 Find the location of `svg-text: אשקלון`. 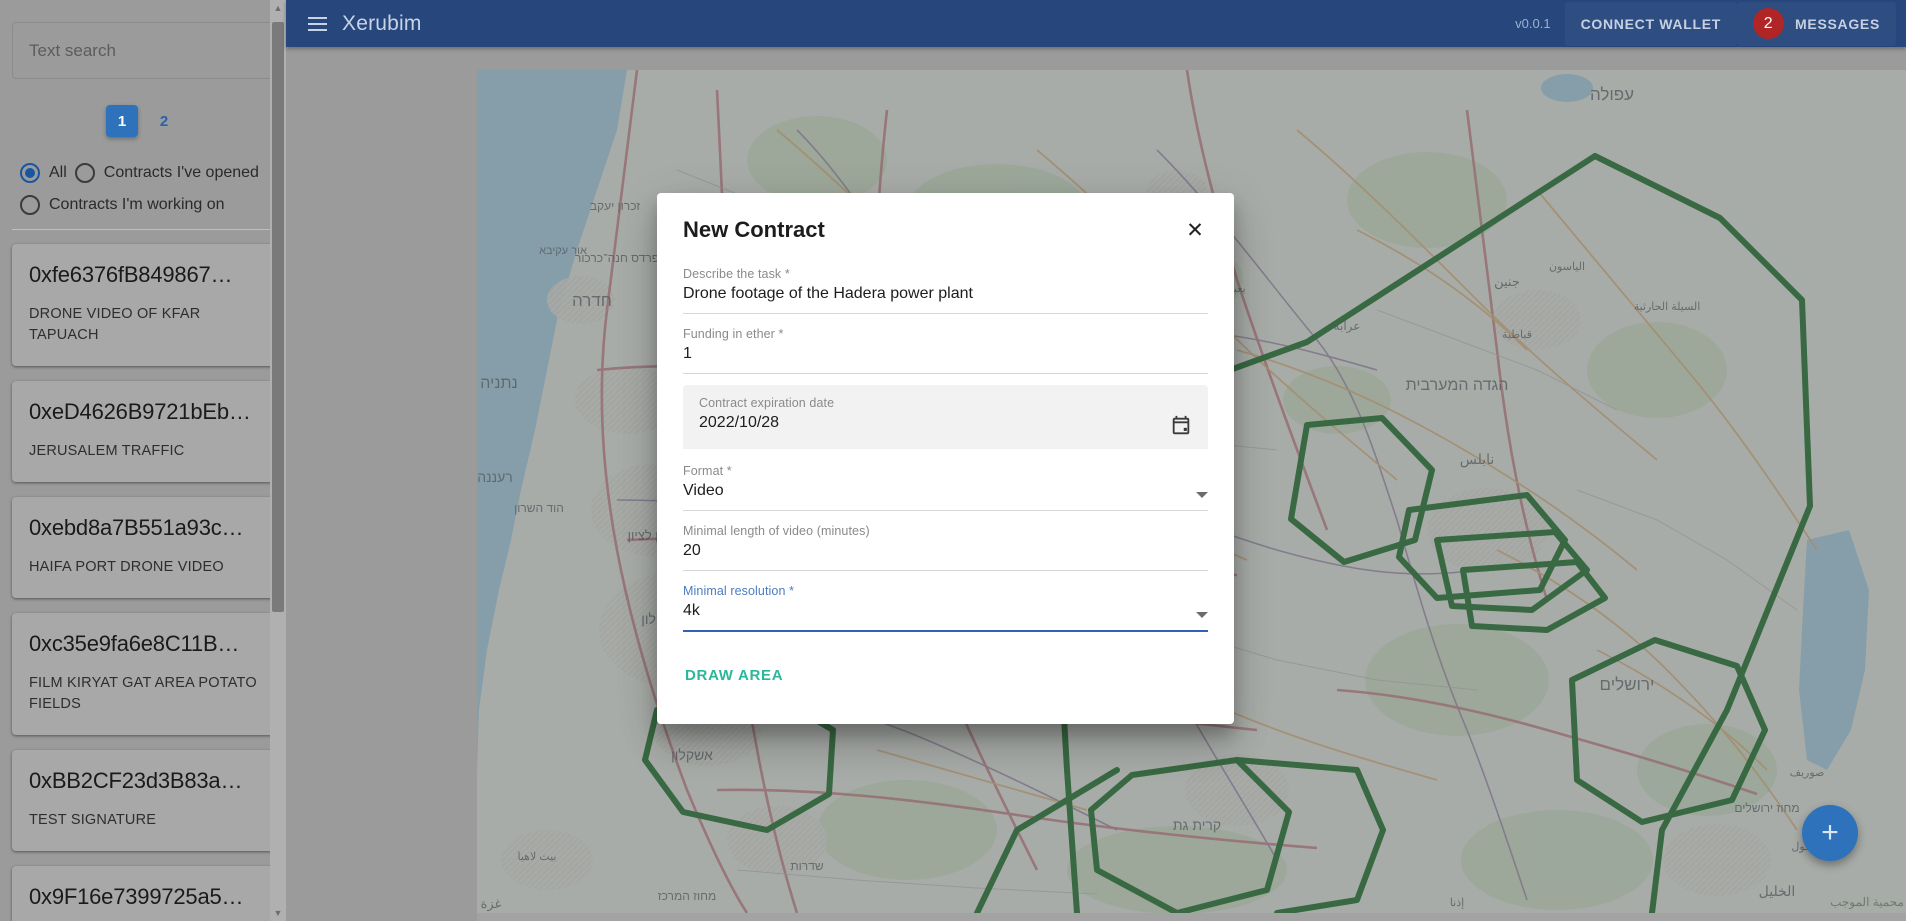

svg-text: אשקלון is located at coordinates (692, 755).